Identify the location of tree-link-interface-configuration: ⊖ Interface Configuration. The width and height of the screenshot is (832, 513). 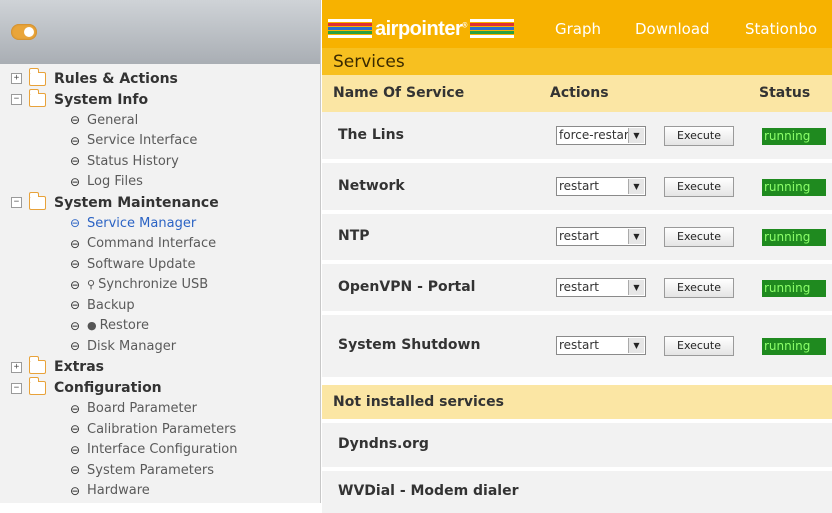
(160, 450).